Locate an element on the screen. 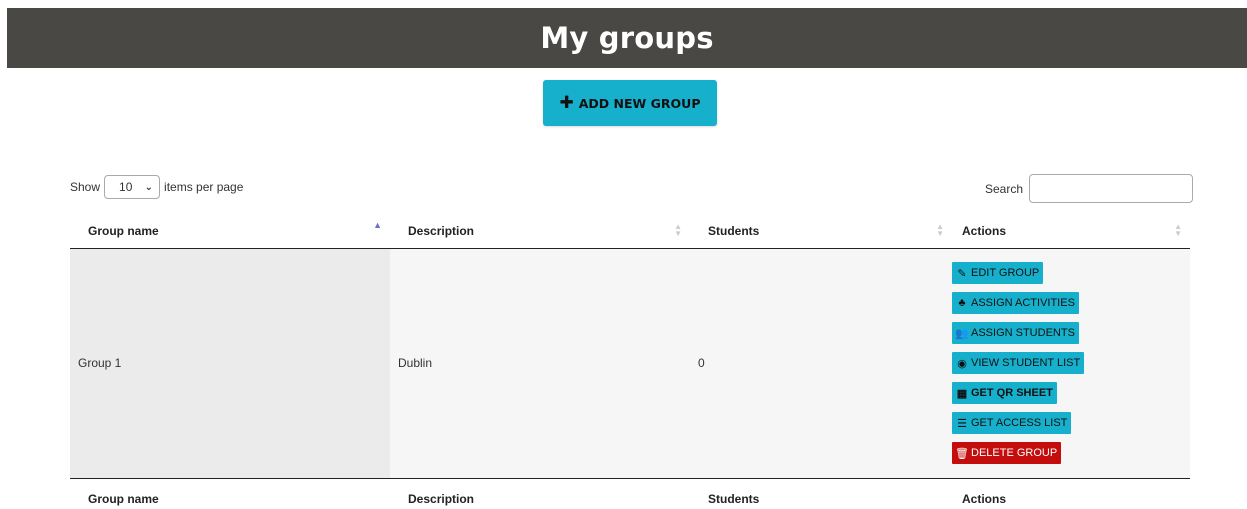 This screenshot has height=509, width=1247. column-header-actions: Actions ▲ ▼ is located at coordinates (1071, 231).